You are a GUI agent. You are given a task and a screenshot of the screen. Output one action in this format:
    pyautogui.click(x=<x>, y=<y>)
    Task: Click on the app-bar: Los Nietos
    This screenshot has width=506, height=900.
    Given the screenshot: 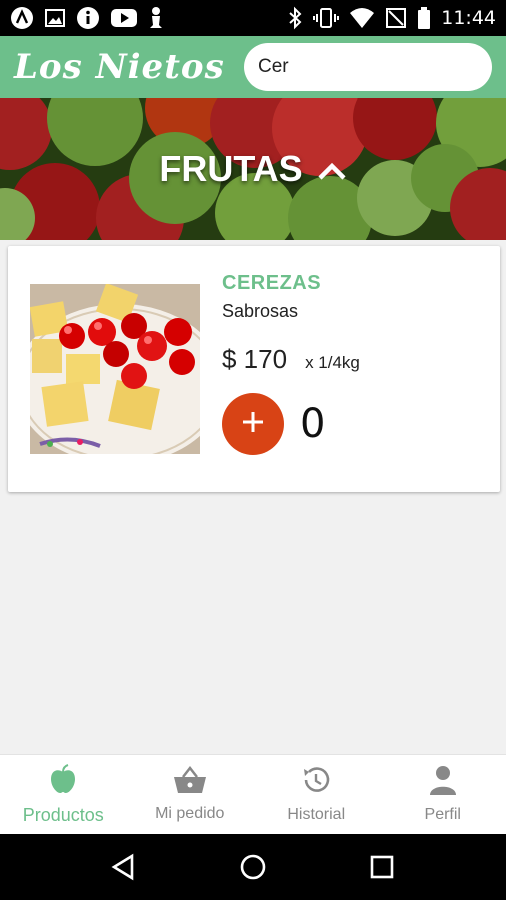 What is the action you would take?
    pyautogui.click(x=253, y=67)
    